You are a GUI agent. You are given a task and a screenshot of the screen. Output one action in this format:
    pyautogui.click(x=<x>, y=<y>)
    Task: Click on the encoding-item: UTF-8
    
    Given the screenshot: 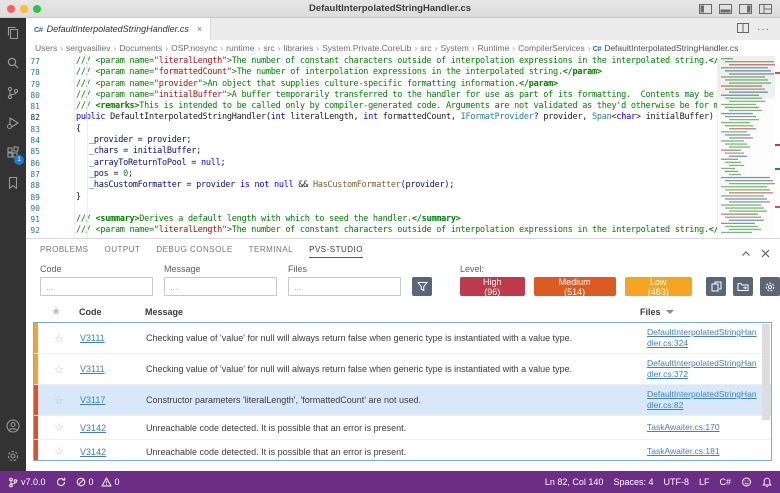 What is the action you would take?
    pyautogui.click(x=676, y=482)
    